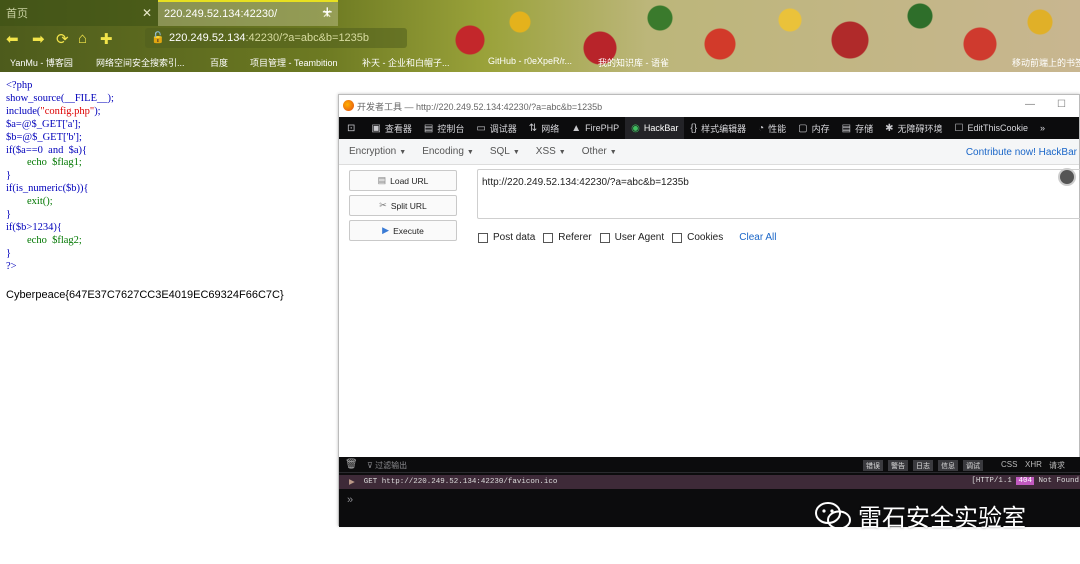 Image resolution: width=1080 pixels, height=564 pixels. What do you see at coordinates (576, 128) in the screenshot?
I see `firephp-icon: ▲` at bounding box center [576, 128].